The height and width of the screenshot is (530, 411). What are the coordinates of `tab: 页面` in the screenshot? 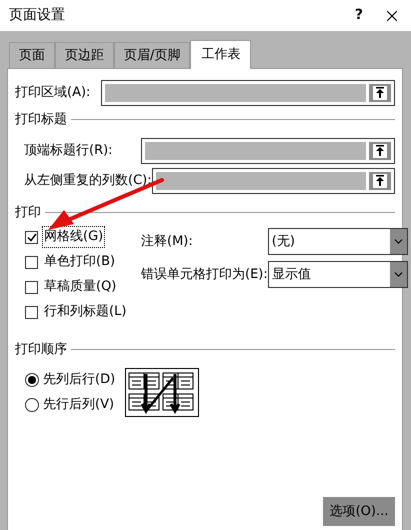 It's located at (32, 55).